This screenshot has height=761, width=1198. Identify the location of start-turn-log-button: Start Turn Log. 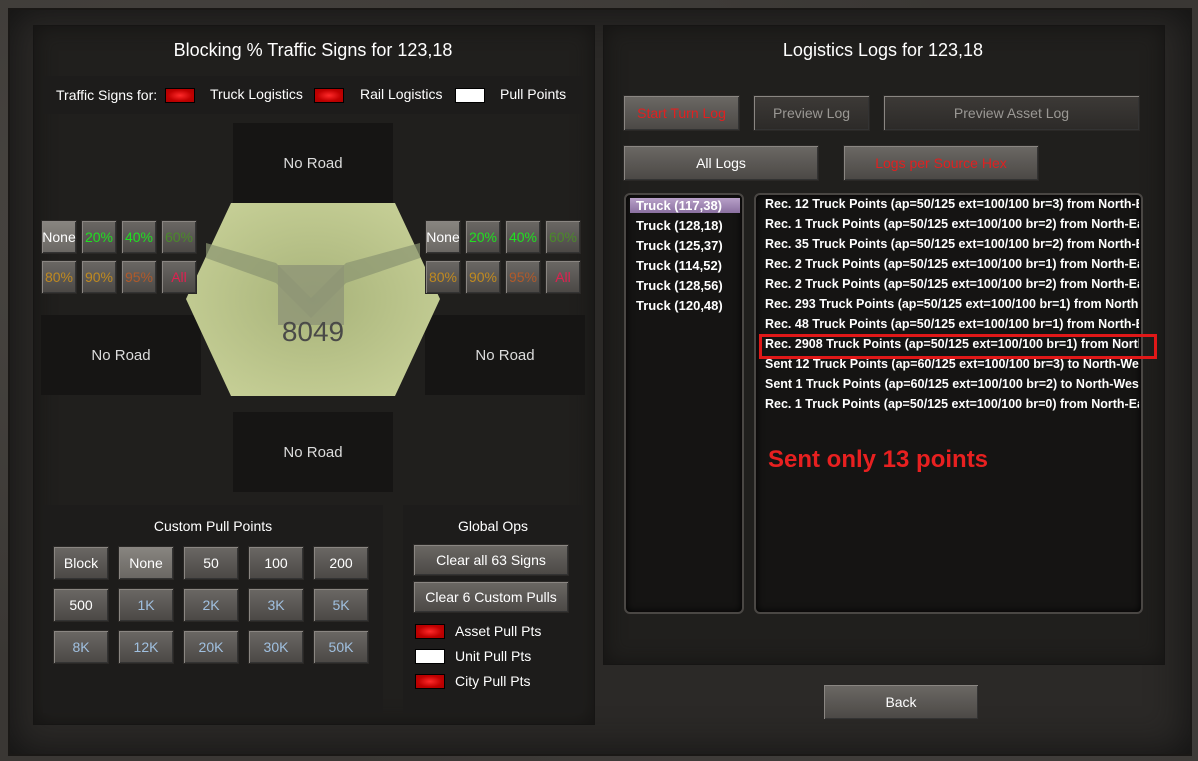
(681, 113).